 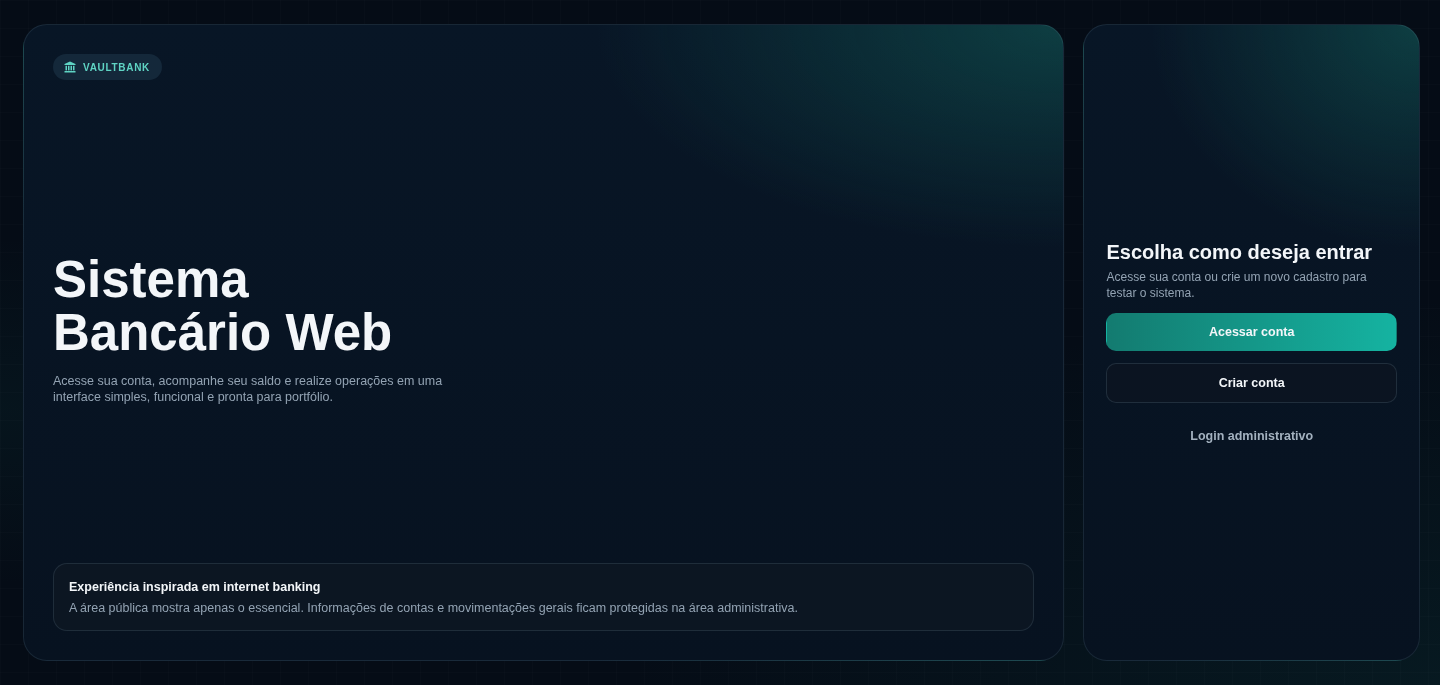 I want to click on login-title: Escolha como deseja entrar, so click(x=1240, y=252).